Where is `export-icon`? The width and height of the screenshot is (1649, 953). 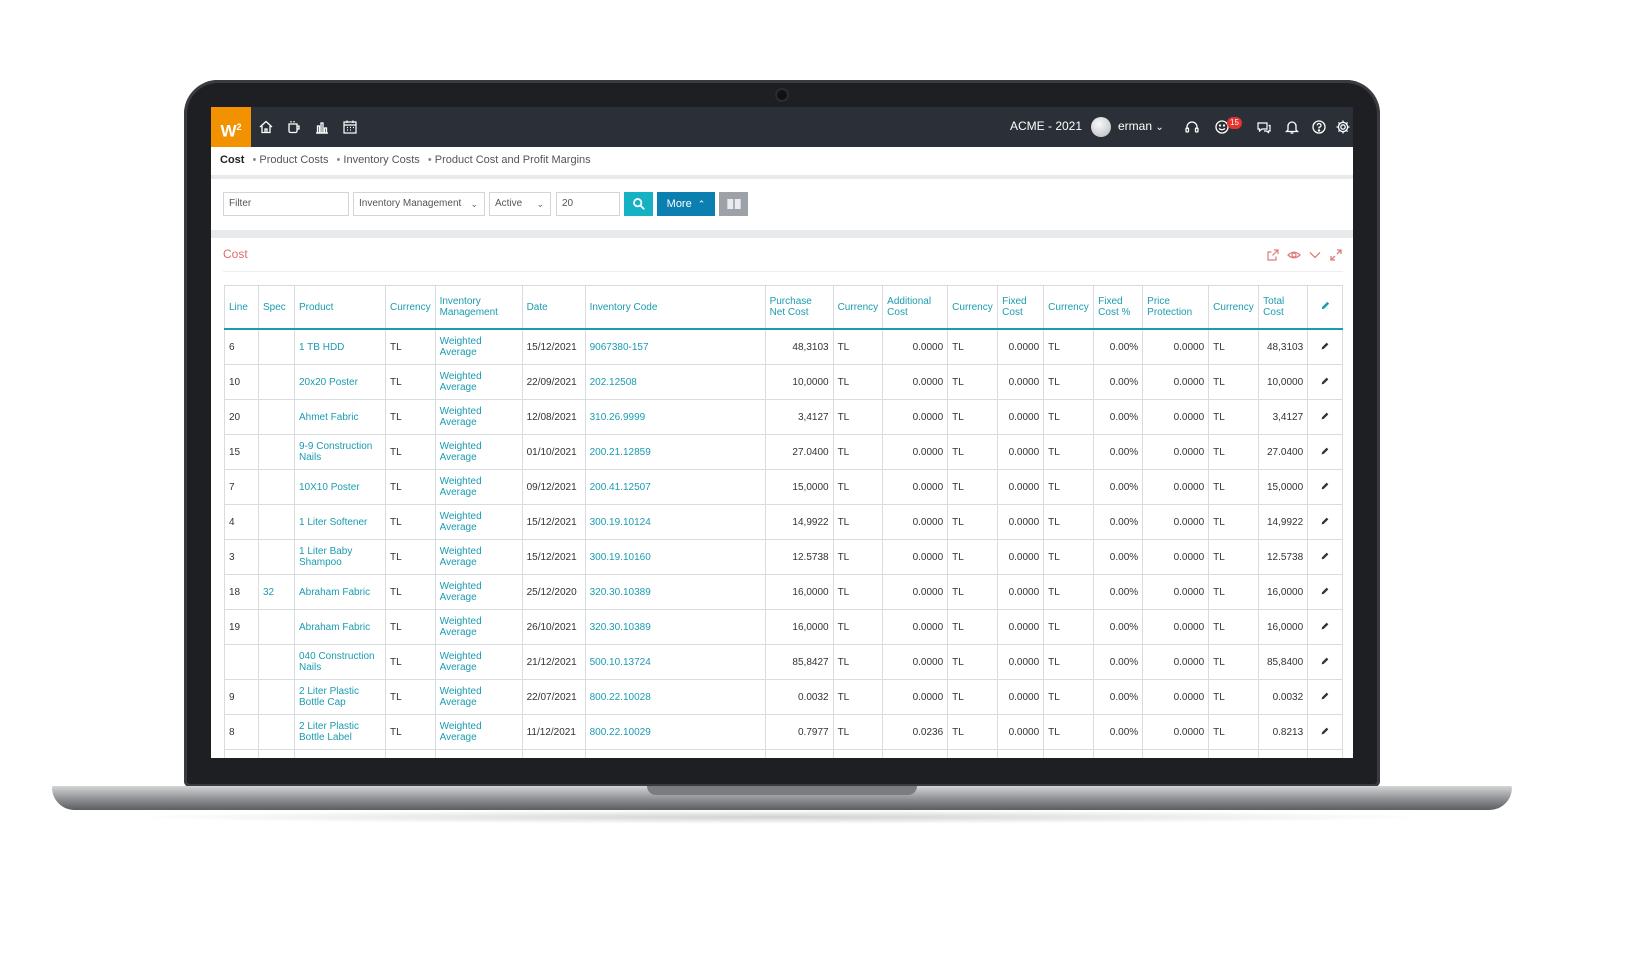
export-icon is located at coordinates (1273, 255).